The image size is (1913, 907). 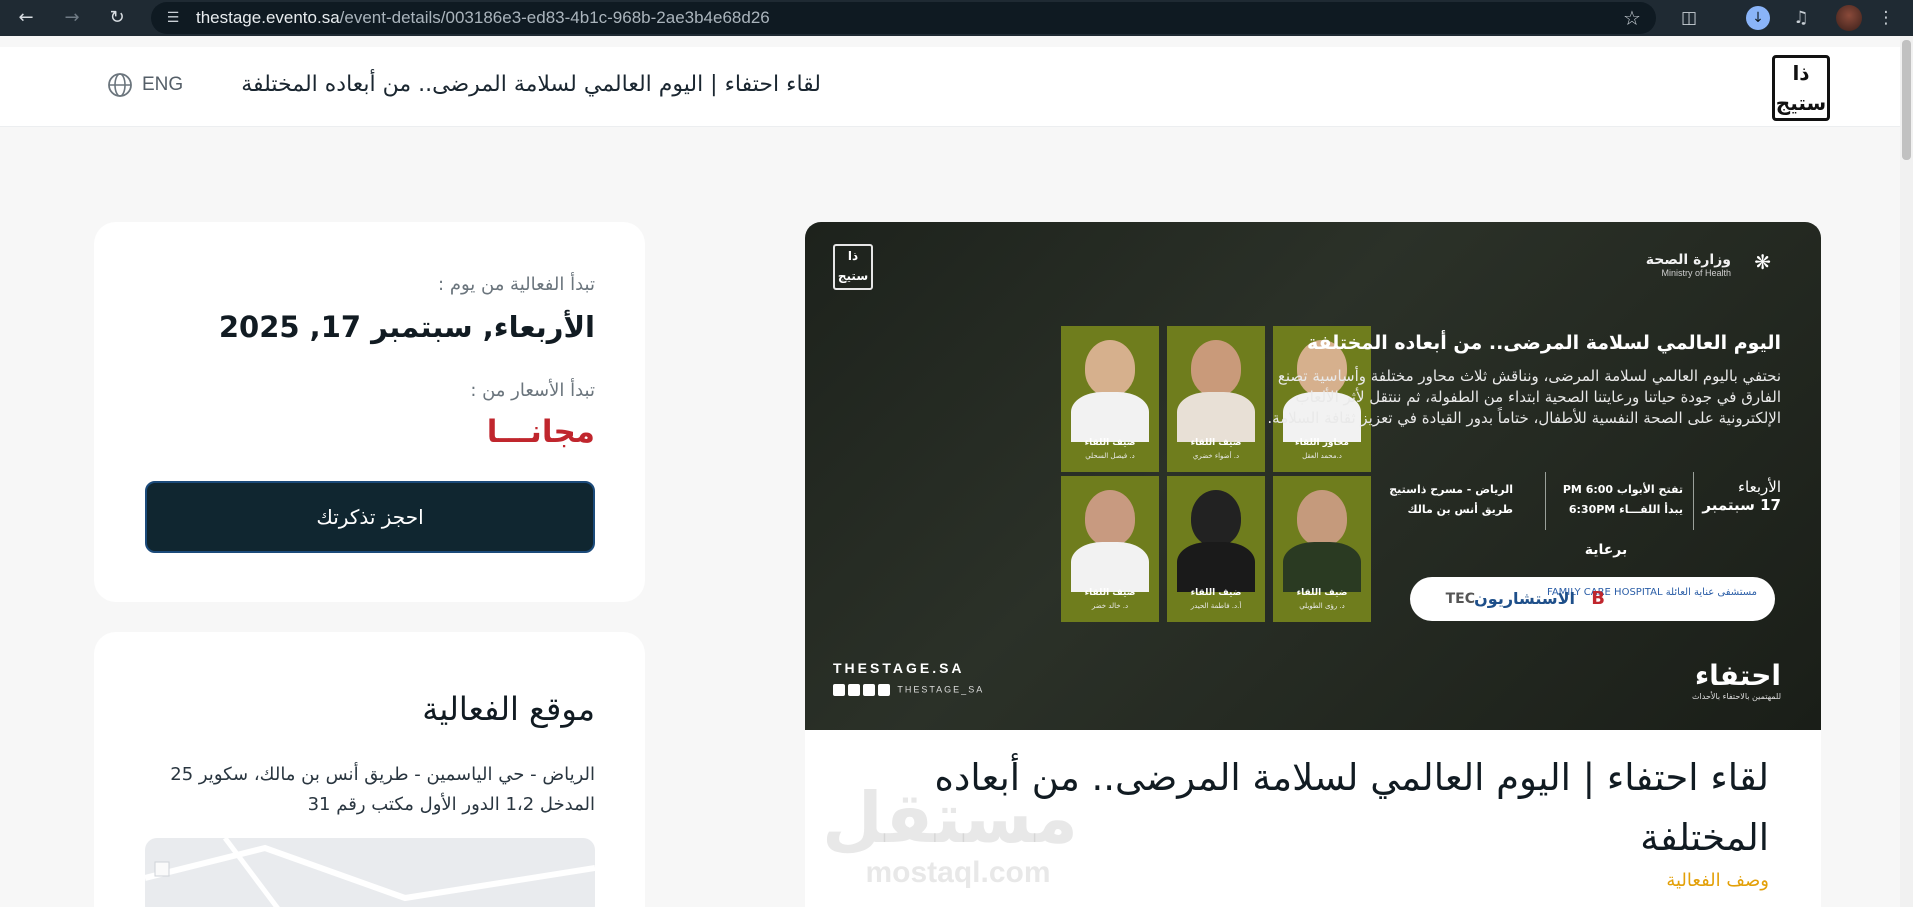 I want to click on linkedin-icon, so click(x=839, y=690).